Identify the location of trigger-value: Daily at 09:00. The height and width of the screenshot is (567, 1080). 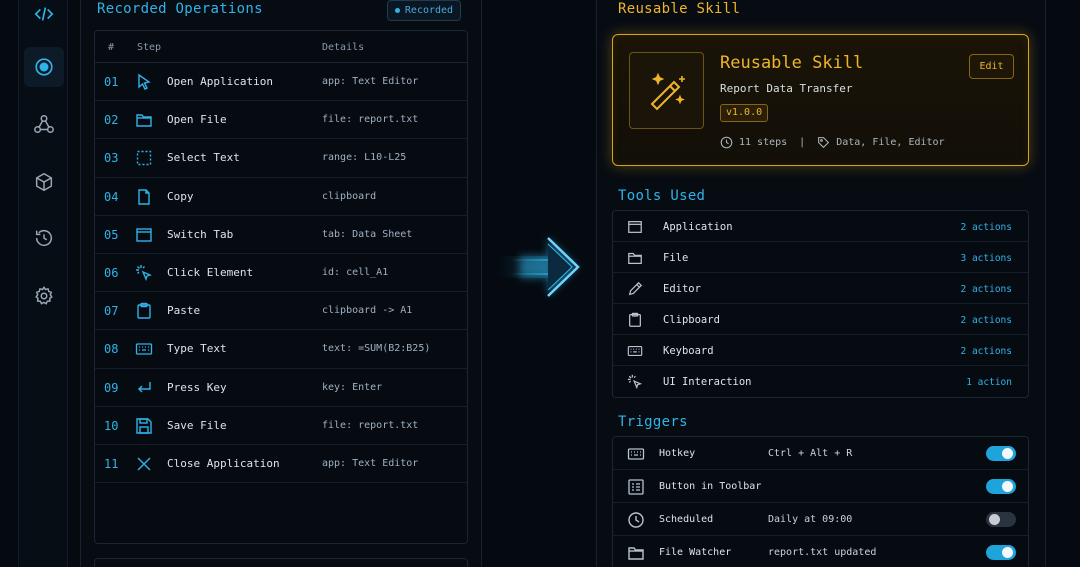
(810, 519).